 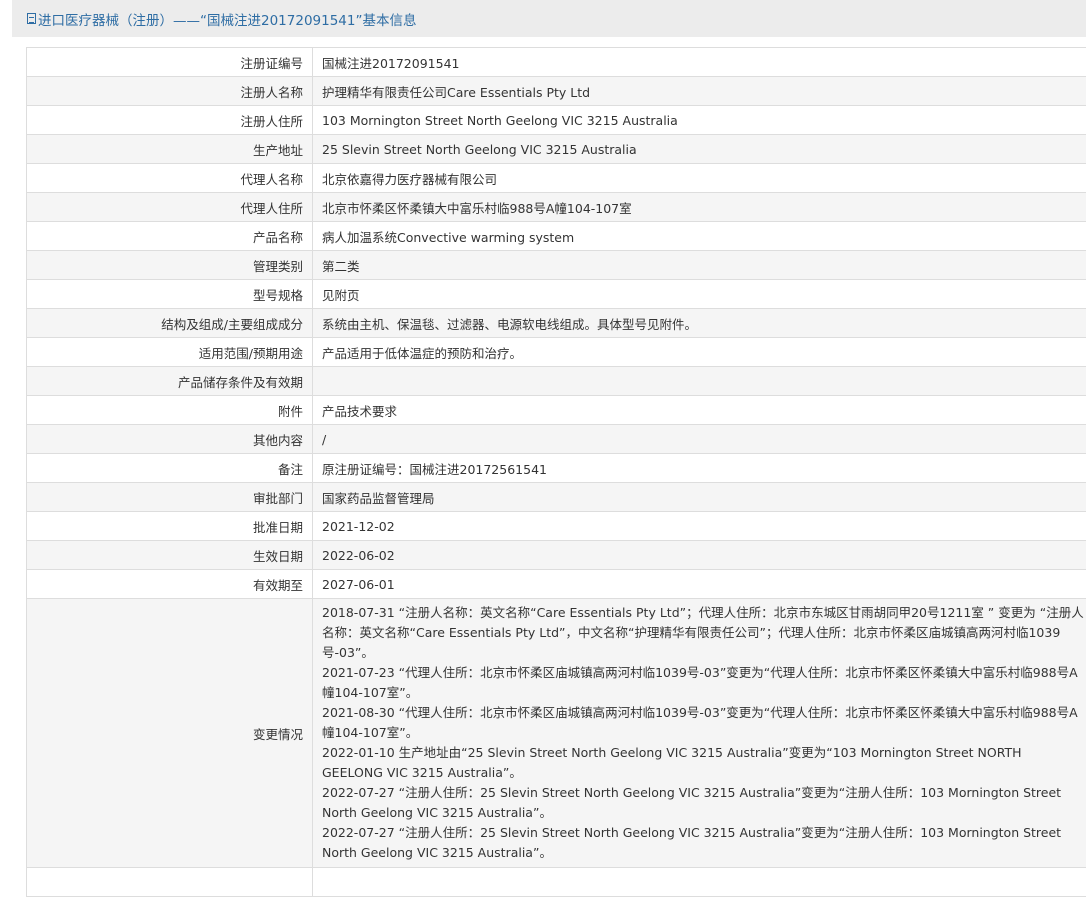 I want to click on table-row: 备注原注册证编号：国械注进20172561541, so click(x=556, y=468).